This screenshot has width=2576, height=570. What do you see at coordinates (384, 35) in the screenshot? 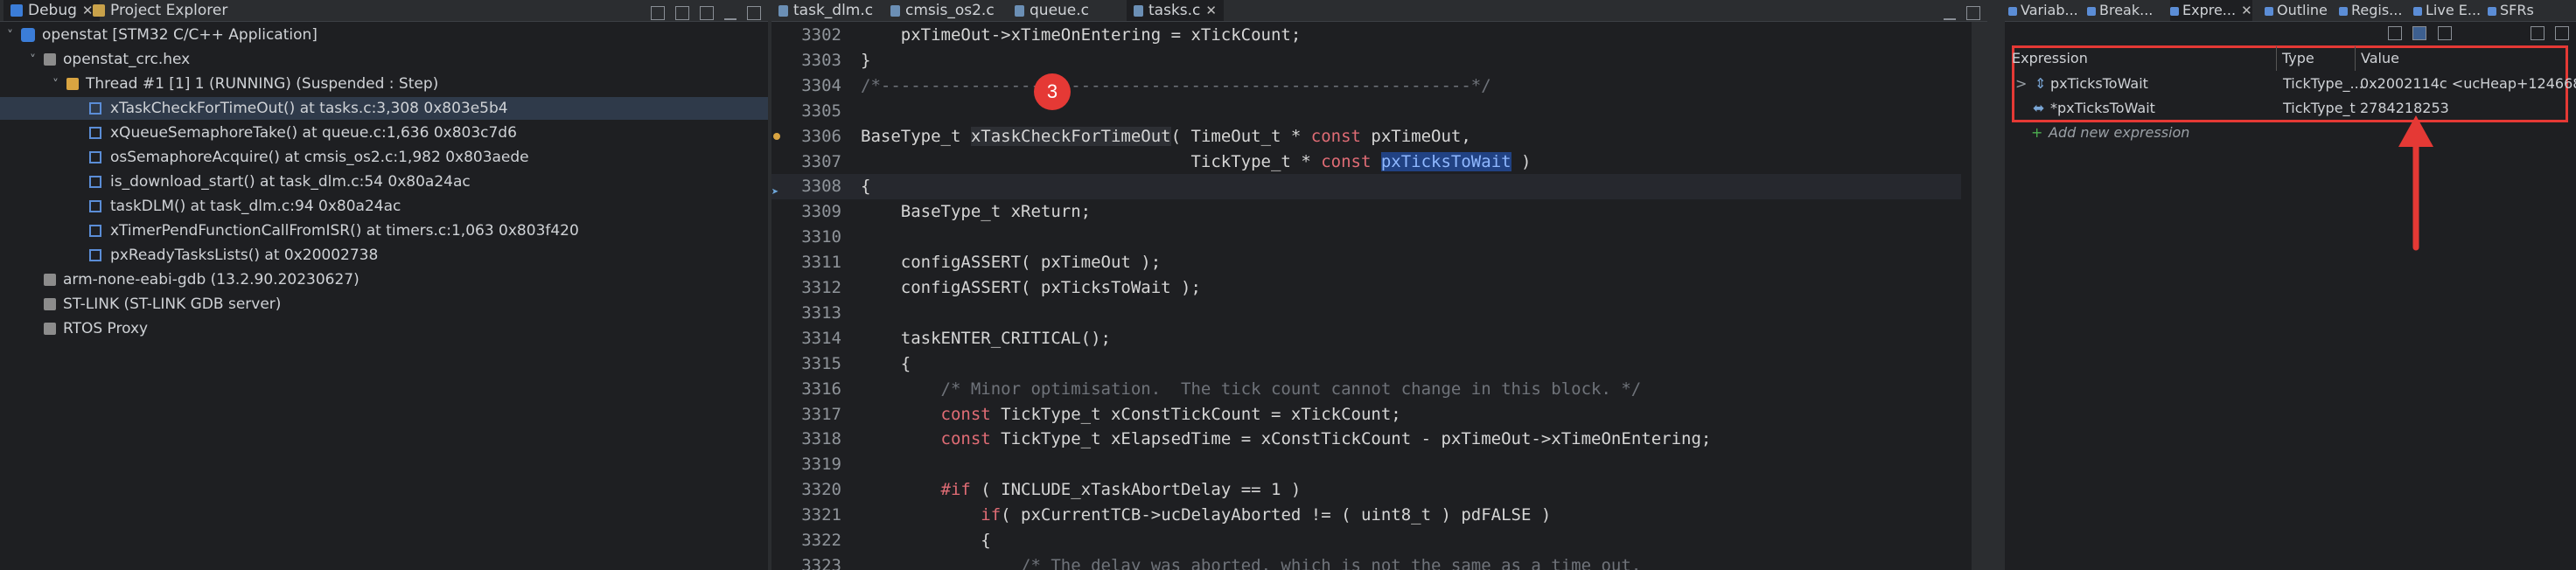
I see `tree-item: ˅ openstat [STM32 C/C++ Application]` at bounding box center [384, 35].